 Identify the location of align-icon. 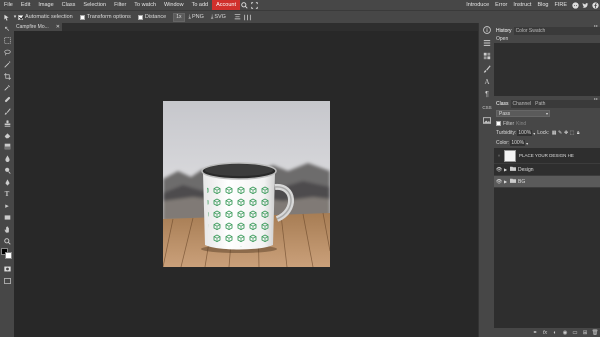
(238, 17).